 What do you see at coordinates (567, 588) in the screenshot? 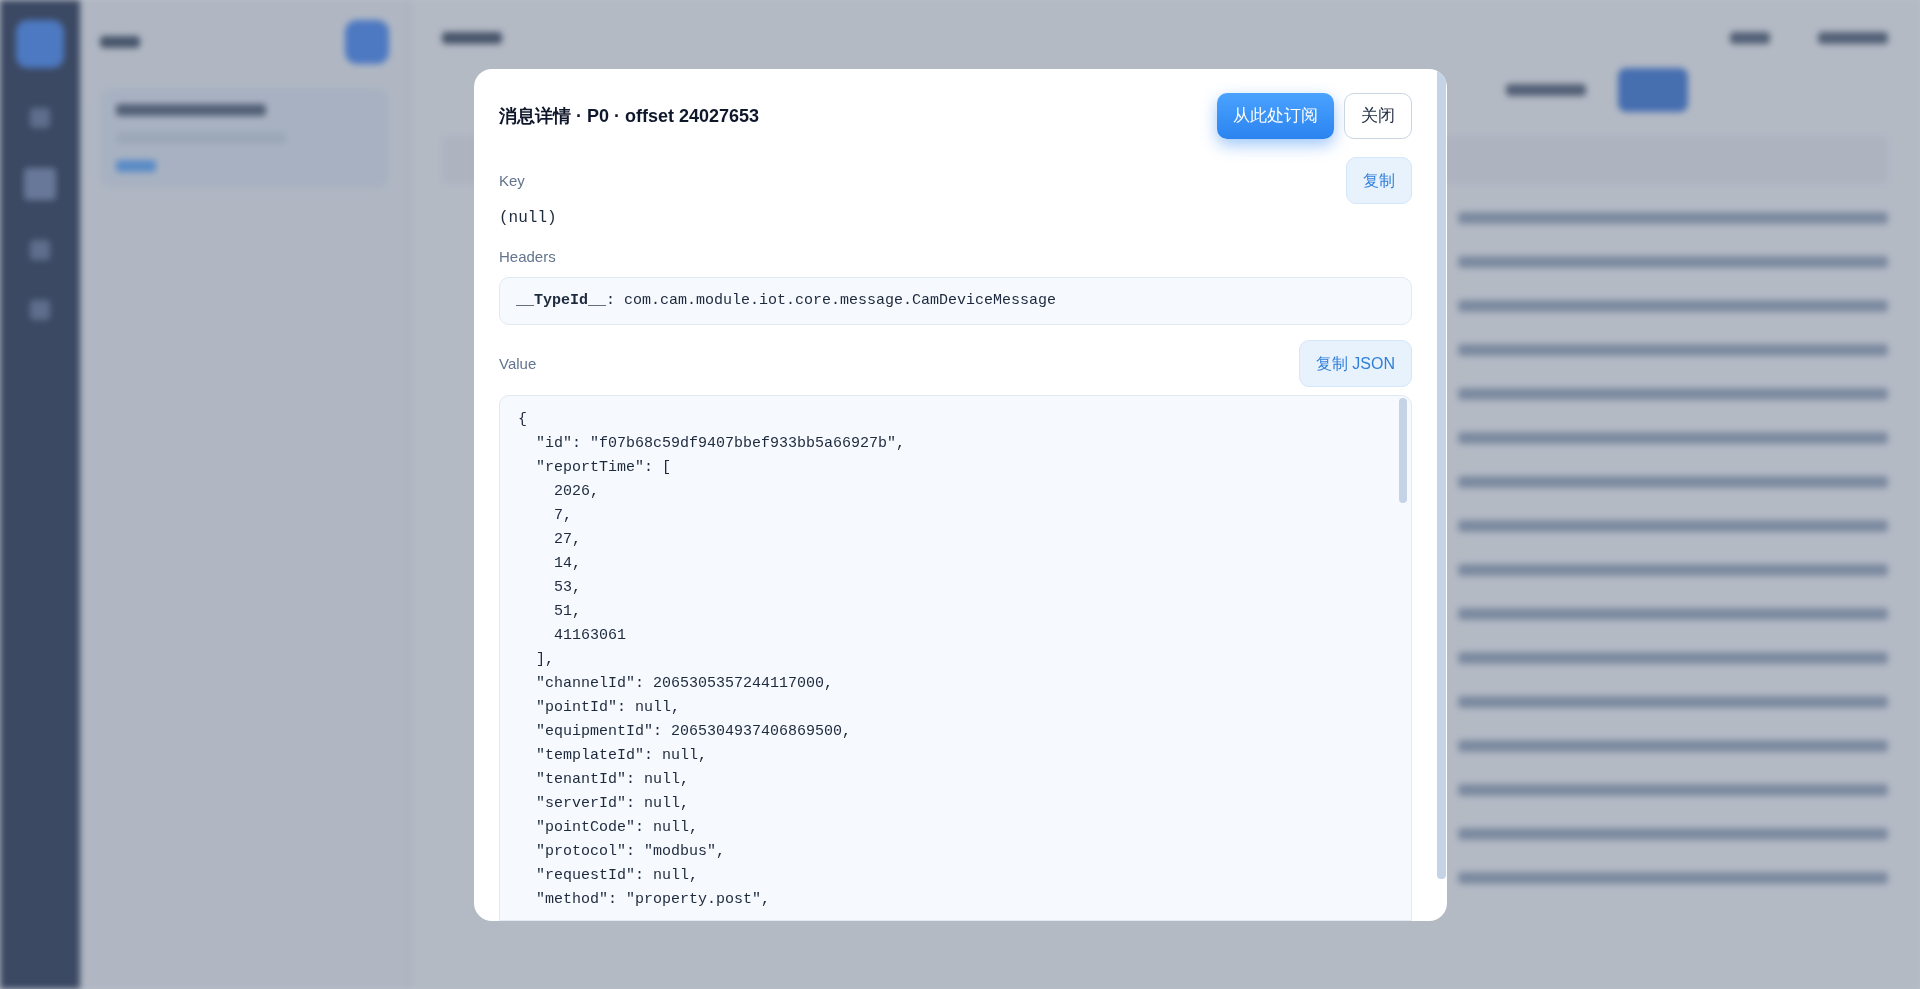
I see `code-line: 53,` at bounding box center [567, 588].